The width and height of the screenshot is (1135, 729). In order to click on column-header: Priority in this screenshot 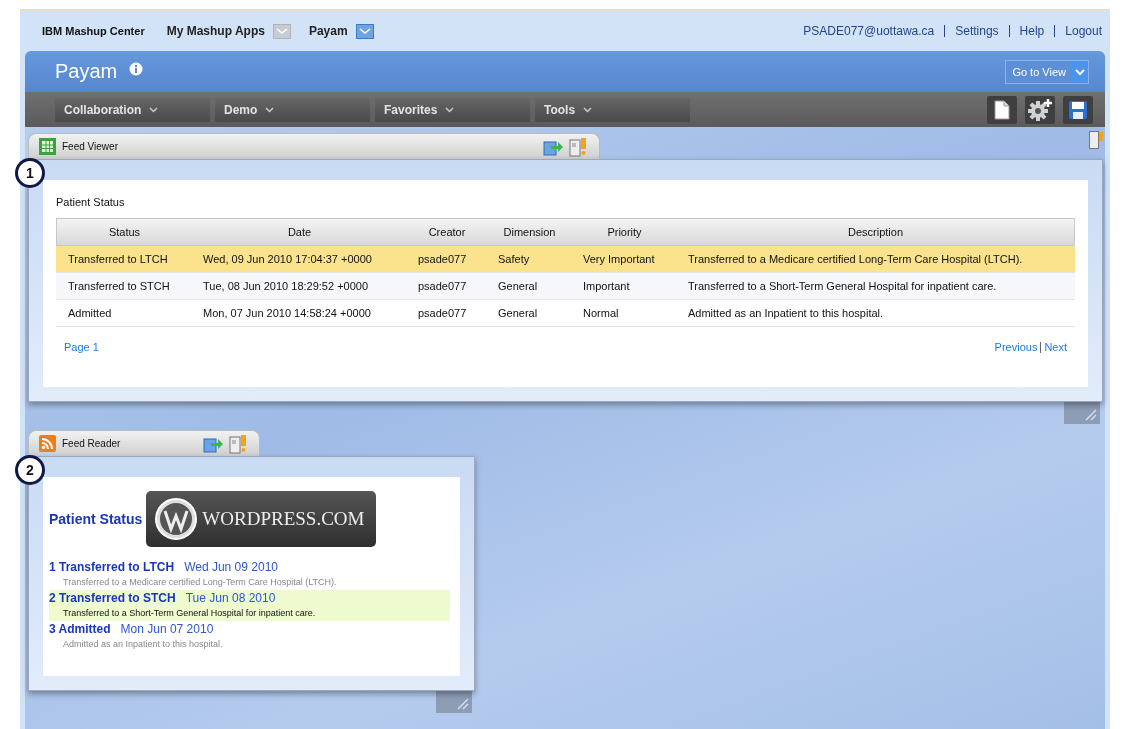, I will do `click(624, 232)`.